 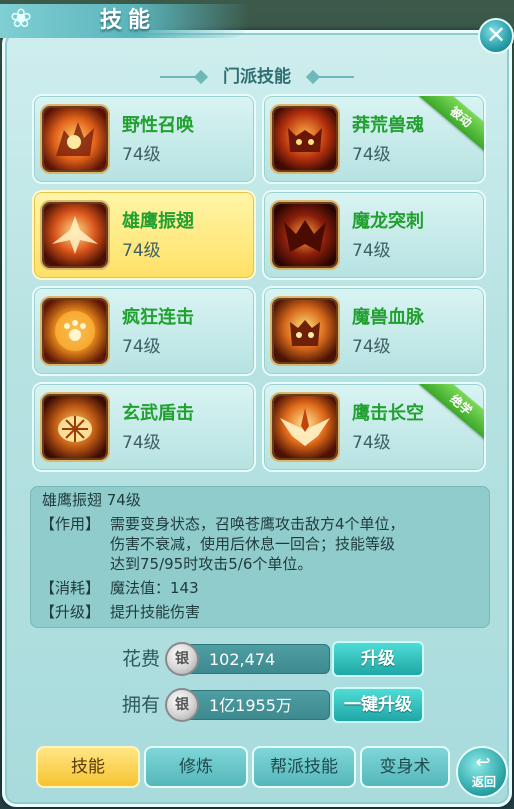 I want to click on skill-card-eagle-sky: 鹰击长空 74级 绝学, so click(x=374, y=427).